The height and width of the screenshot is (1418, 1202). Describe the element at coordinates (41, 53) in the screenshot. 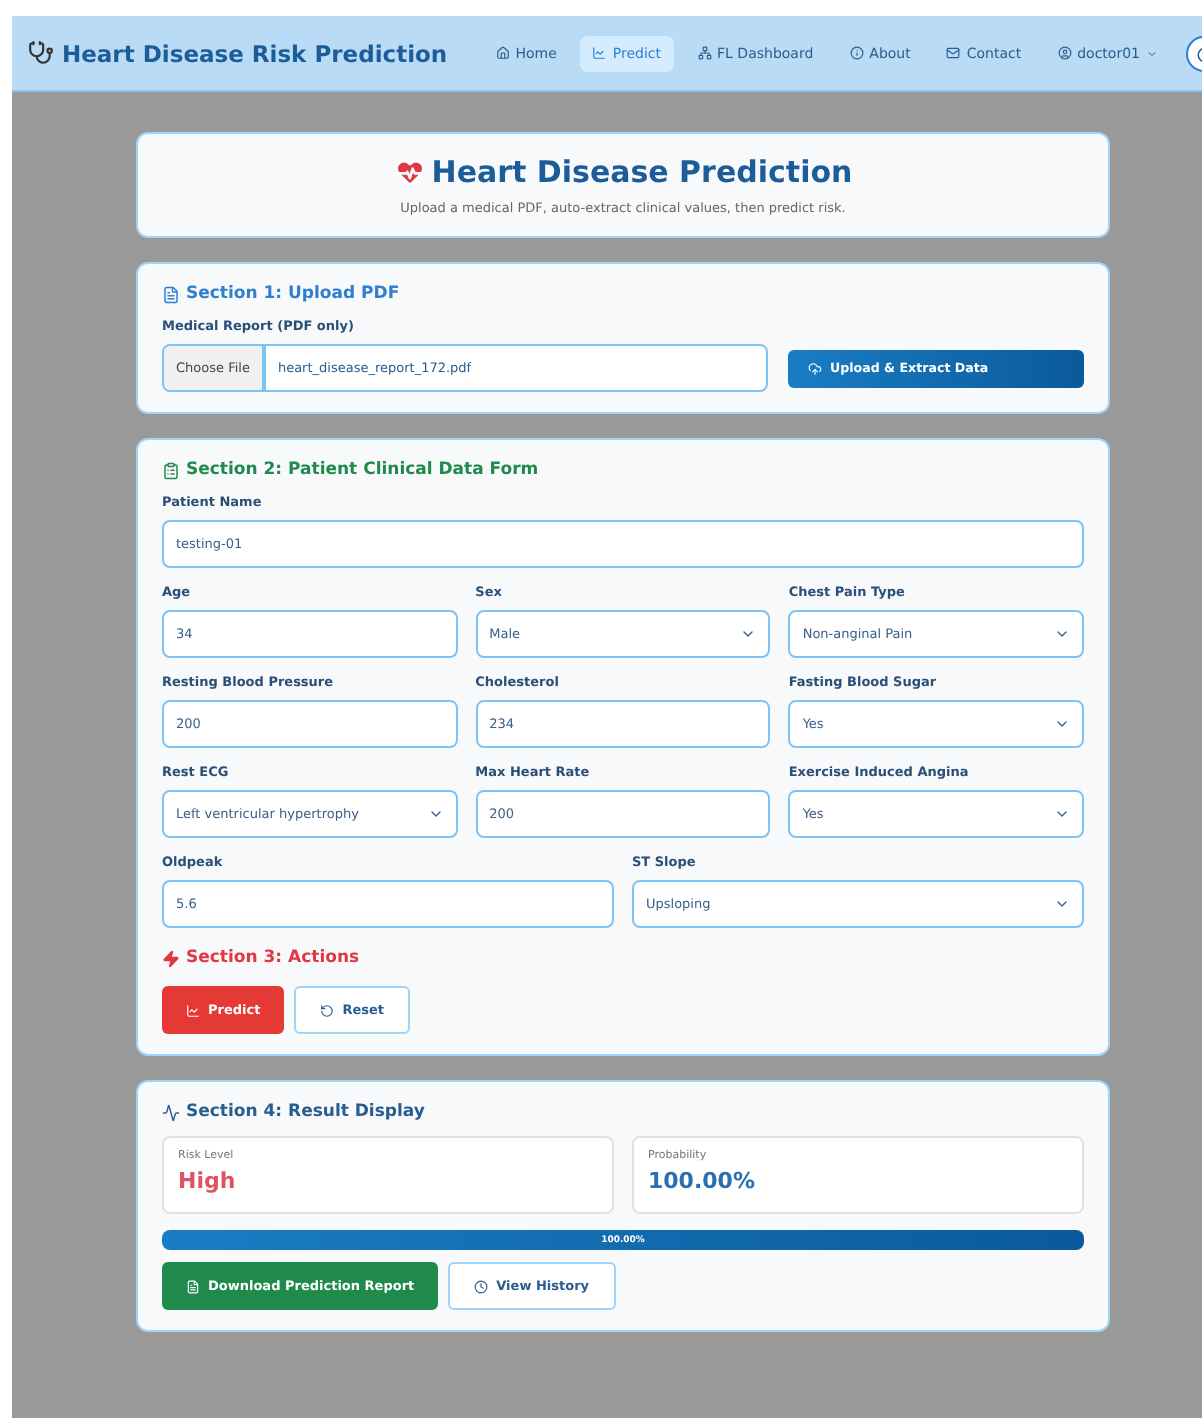

I see `stethoscope-icon` at that location.